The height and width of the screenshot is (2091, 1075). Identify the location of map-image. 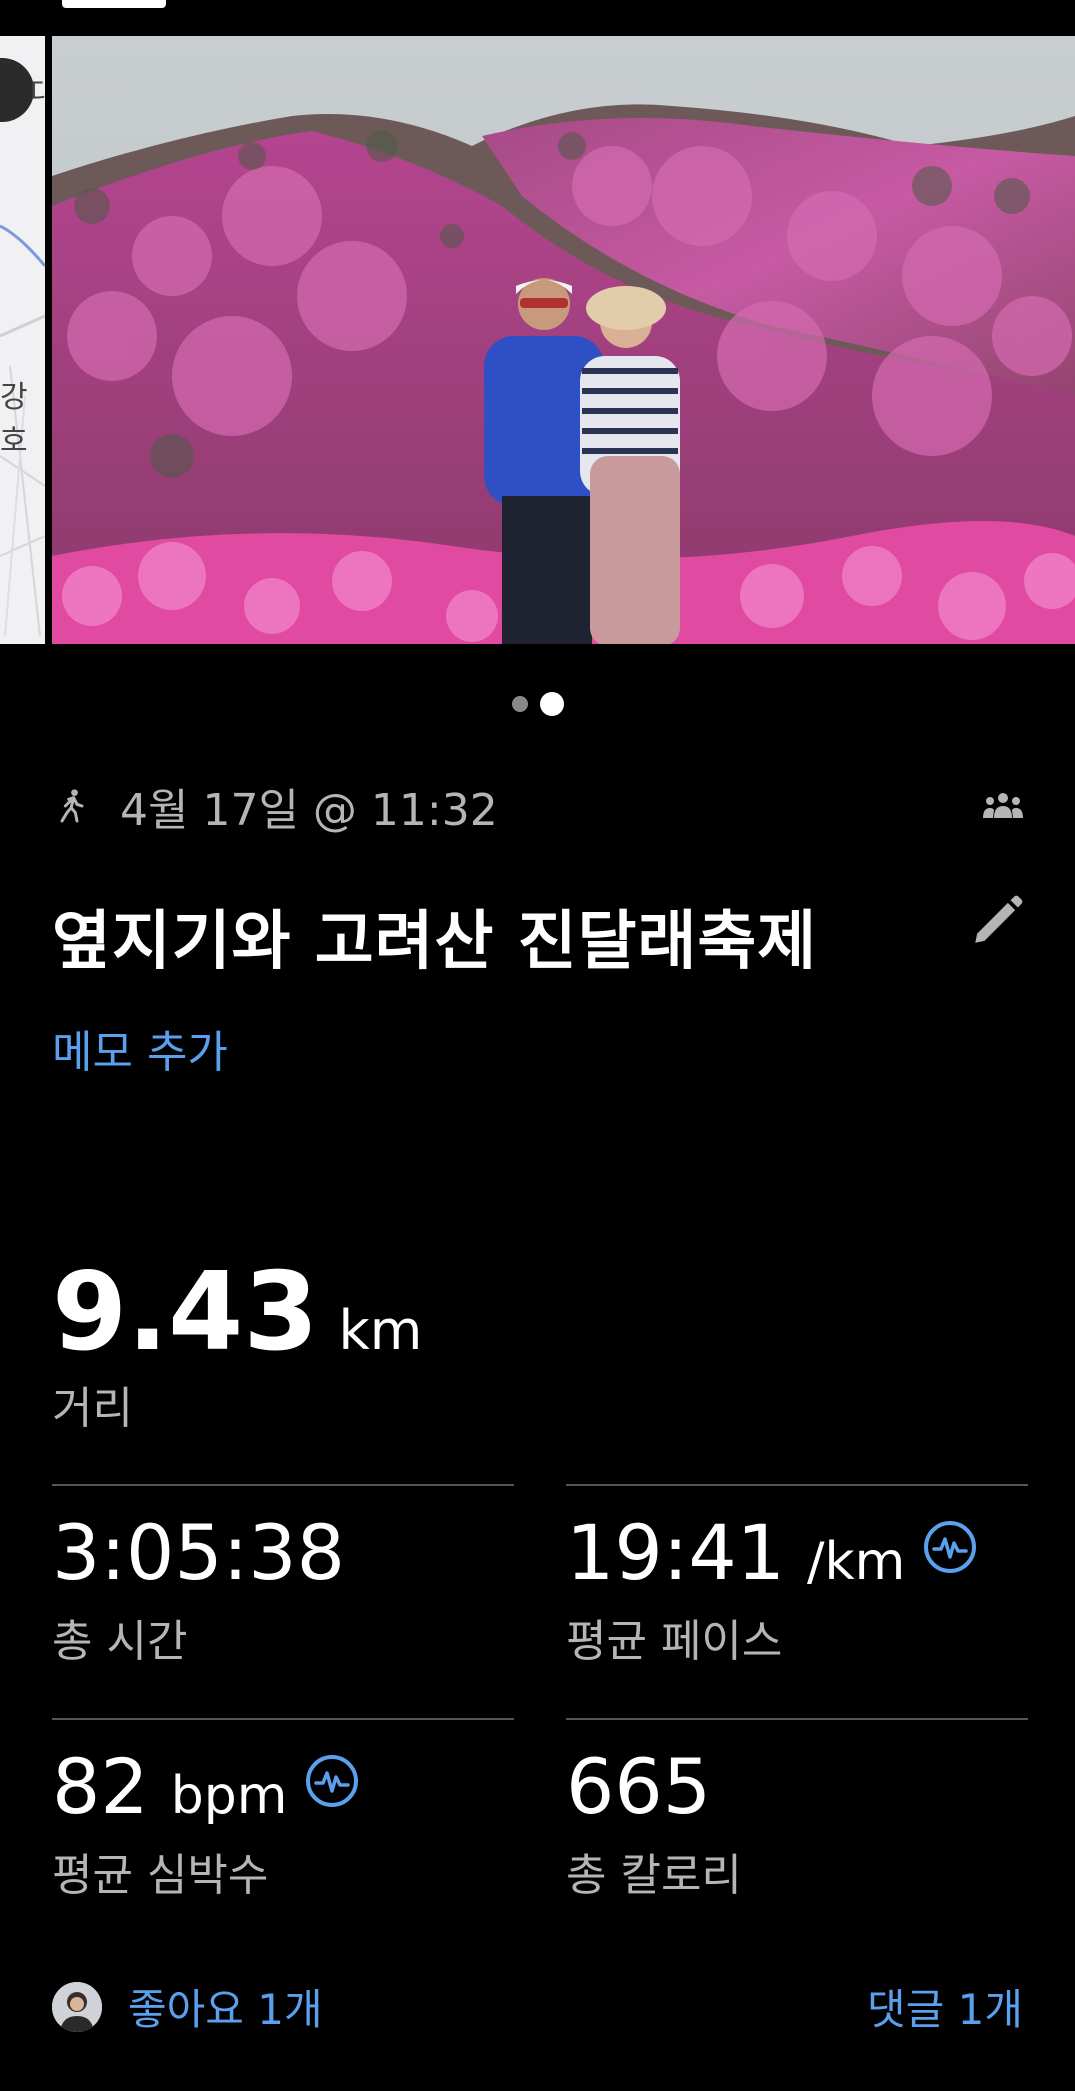
(22, 340).